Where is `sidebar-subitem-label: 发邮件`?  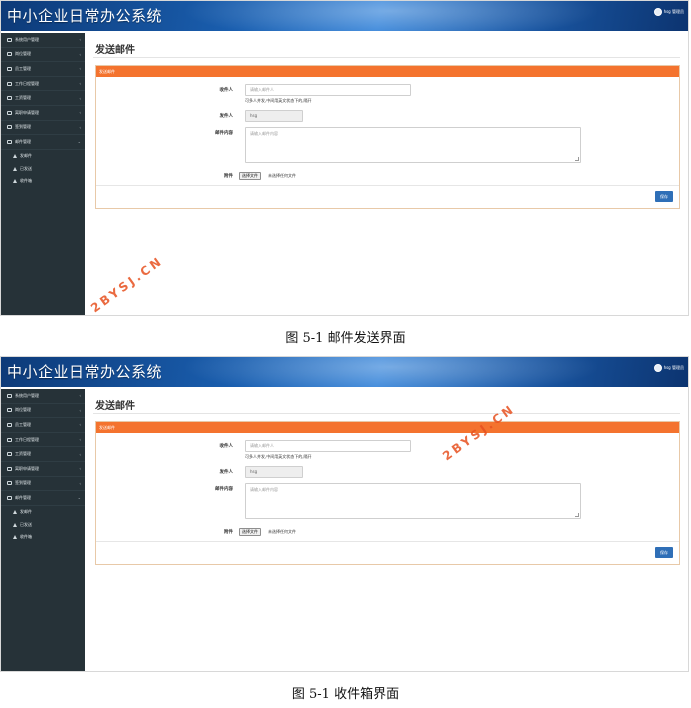 sidebar-subitem-label: 发邮件 is located at coordinates (26, 155).